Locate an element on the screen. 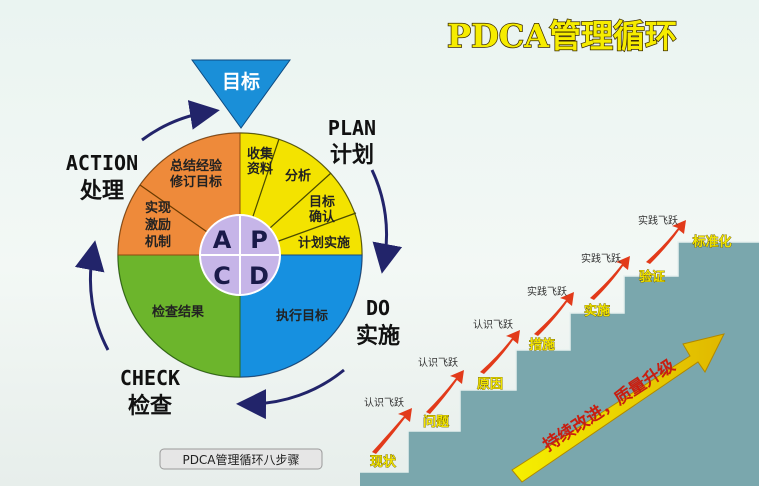 Image resolution: width=759 pixels, height=486 pixels. step-1: 现状 is located at coordinates (383, 462).